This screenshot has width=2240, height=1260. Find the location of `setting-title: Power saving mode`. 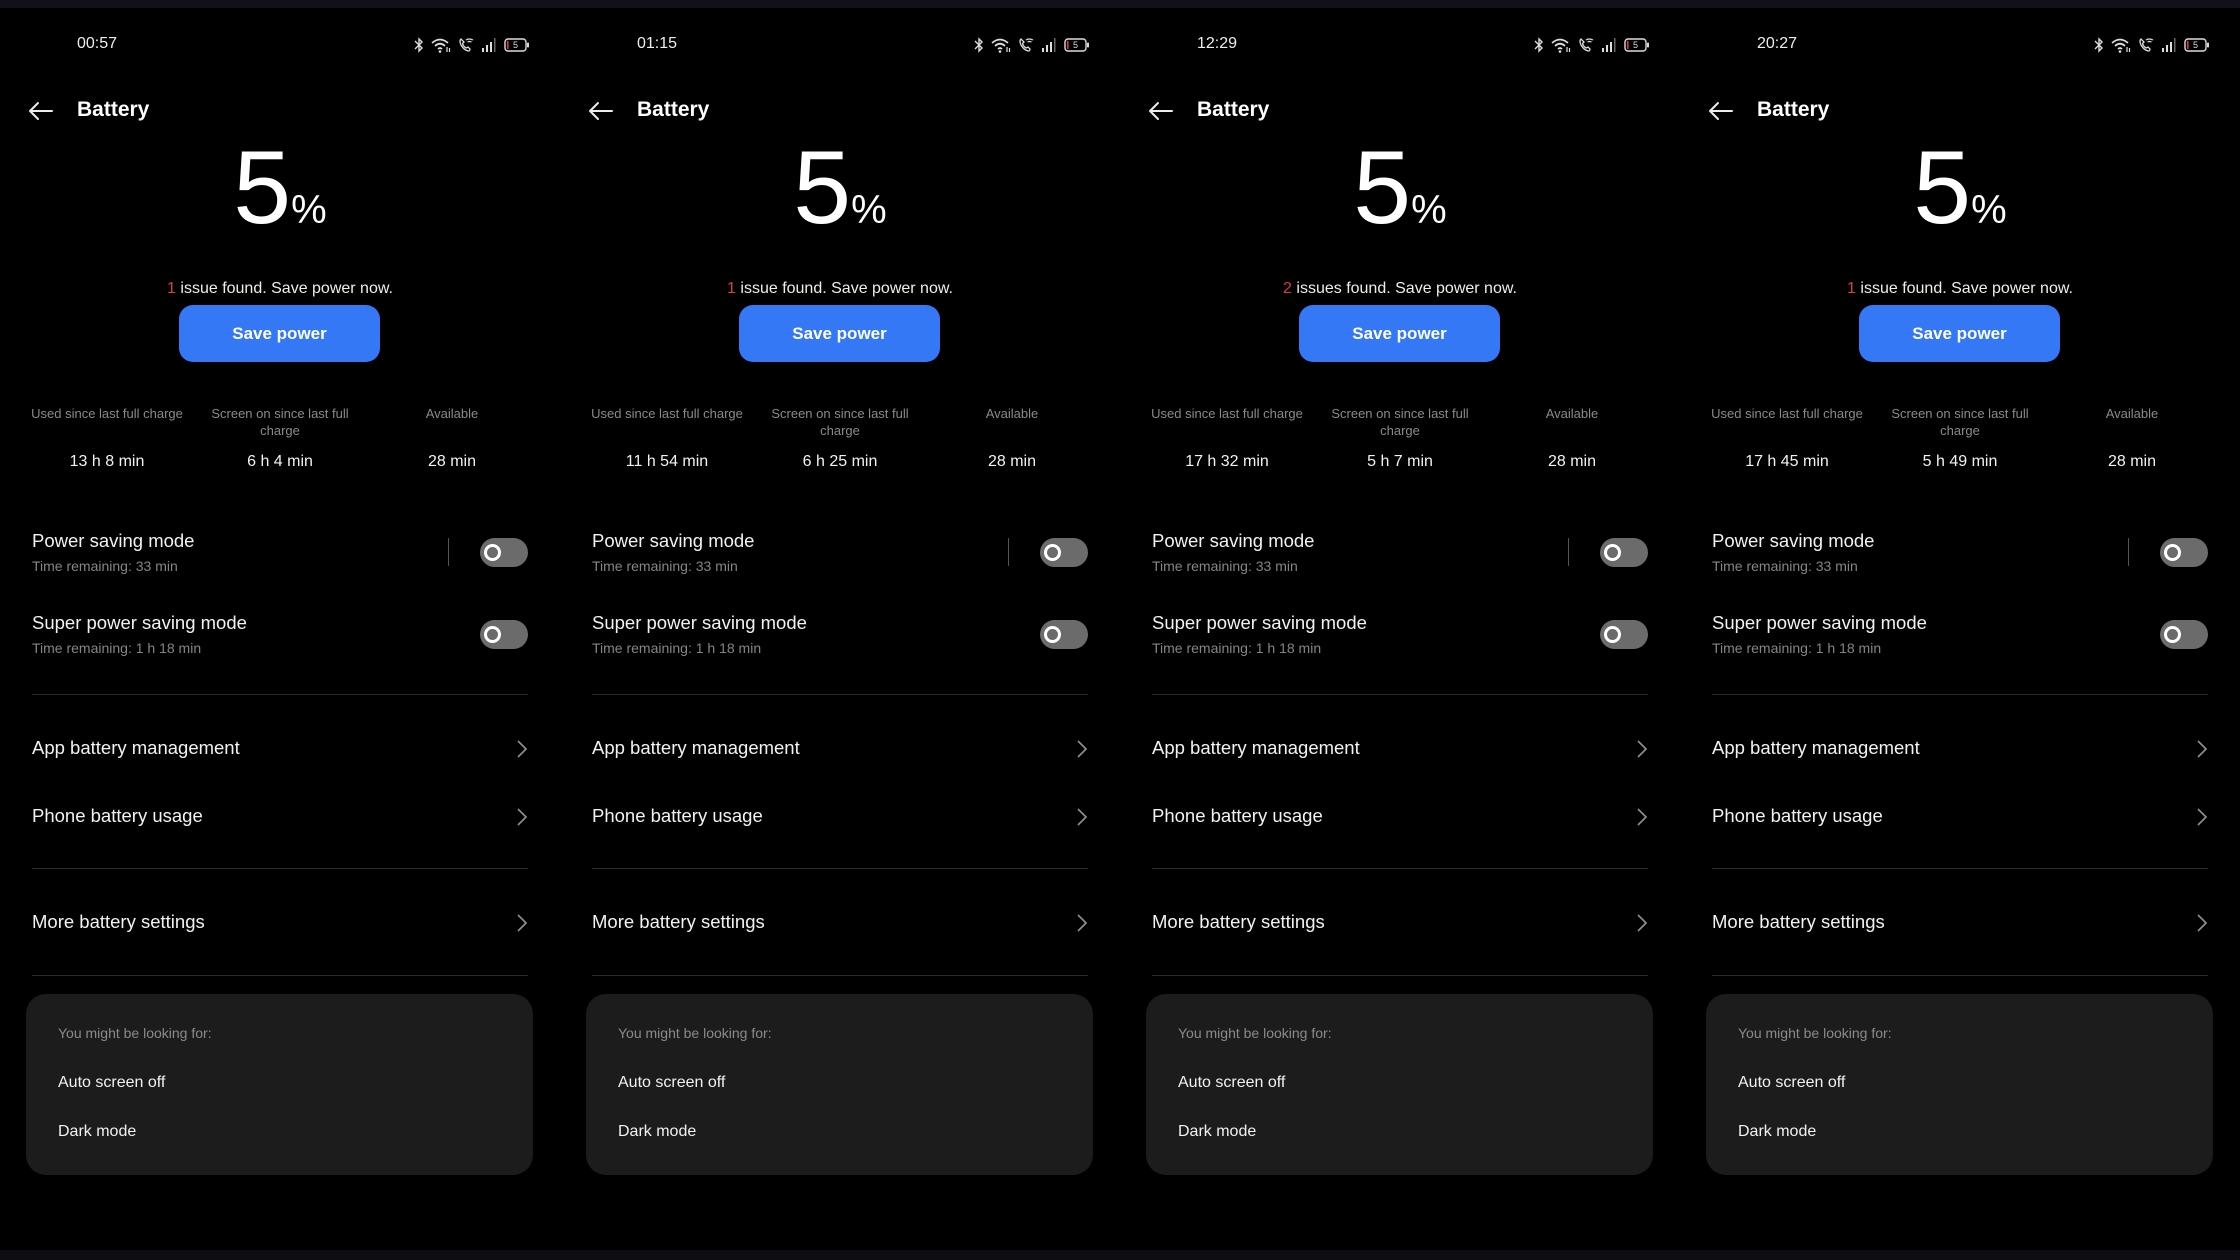

setting-title: Power saving mode is located at coordinates (113, 540).